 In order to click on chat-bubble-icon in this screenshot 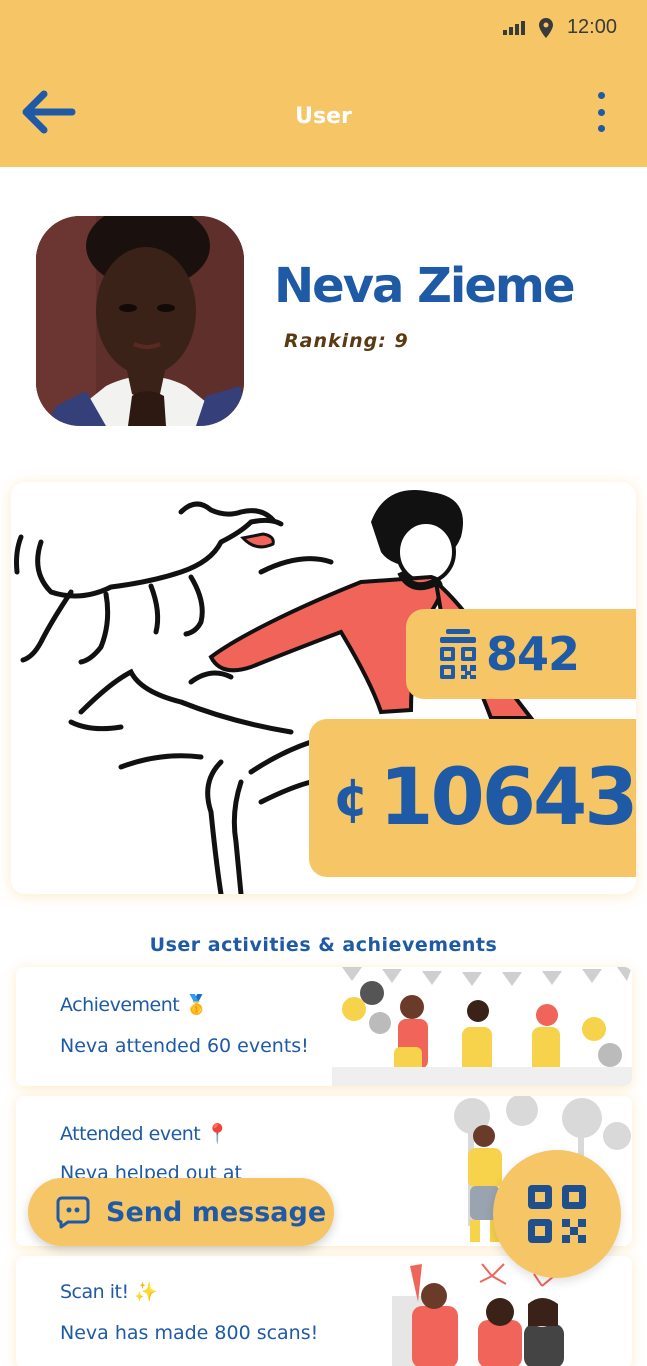, I will do `click(73, 1212)`.